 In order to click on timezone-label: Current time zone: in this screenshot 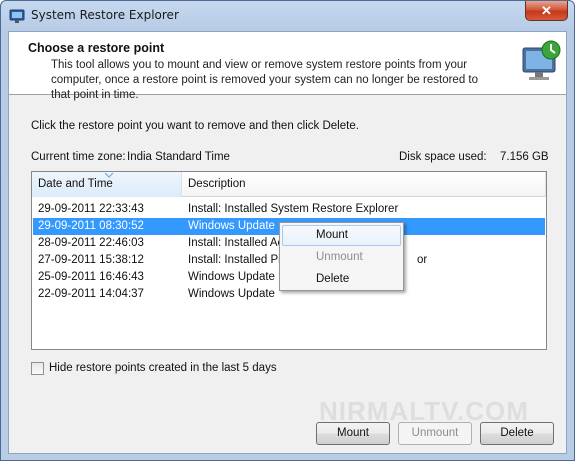, I will do `click(78, 157)`.